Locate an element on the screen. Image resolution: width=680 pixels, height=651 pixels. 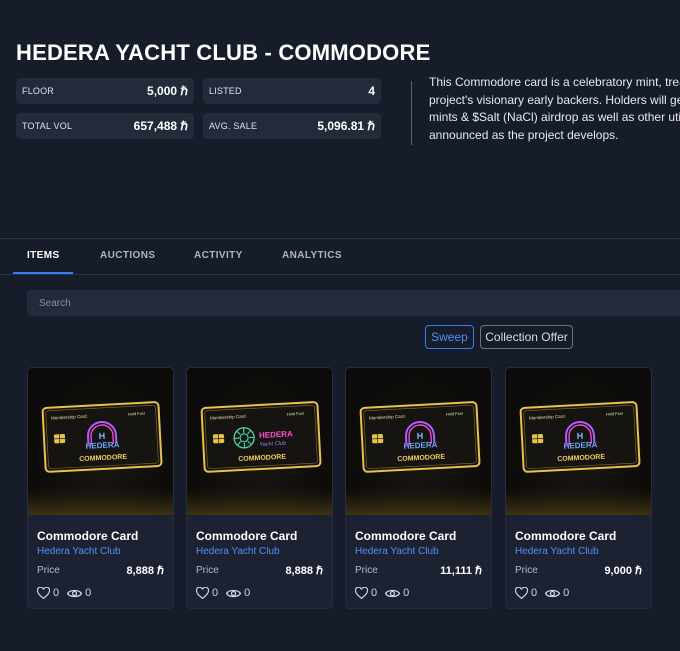
stat-listed-label: LISTED is located at coordinates (225, 91).